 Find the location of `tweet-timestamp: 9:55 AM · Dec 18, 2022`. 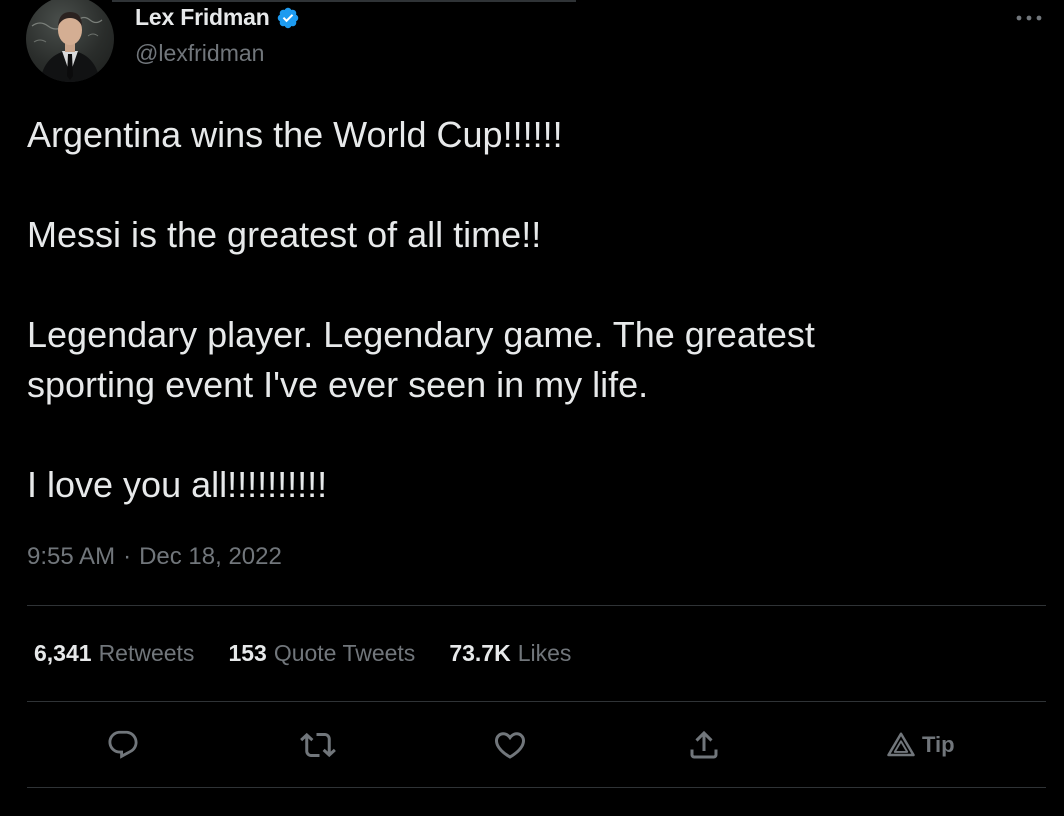

tweet-timestamp: 9:55 AM · Dec 18, 2022 is located at coordinates (154, 557).